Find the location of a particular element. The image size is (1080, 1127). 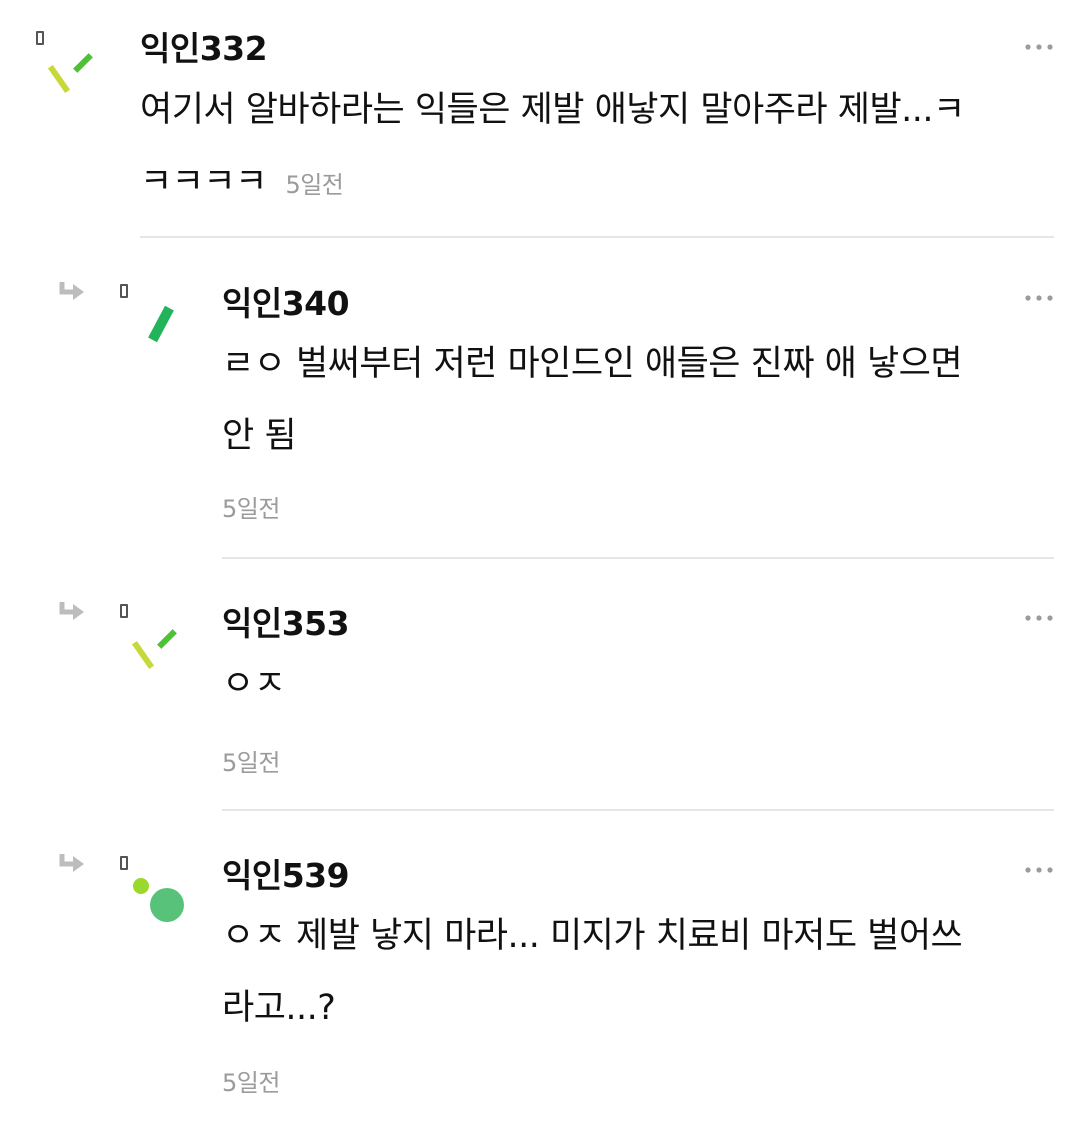

nickname: 익인340 is located at coordinates (286, 301).